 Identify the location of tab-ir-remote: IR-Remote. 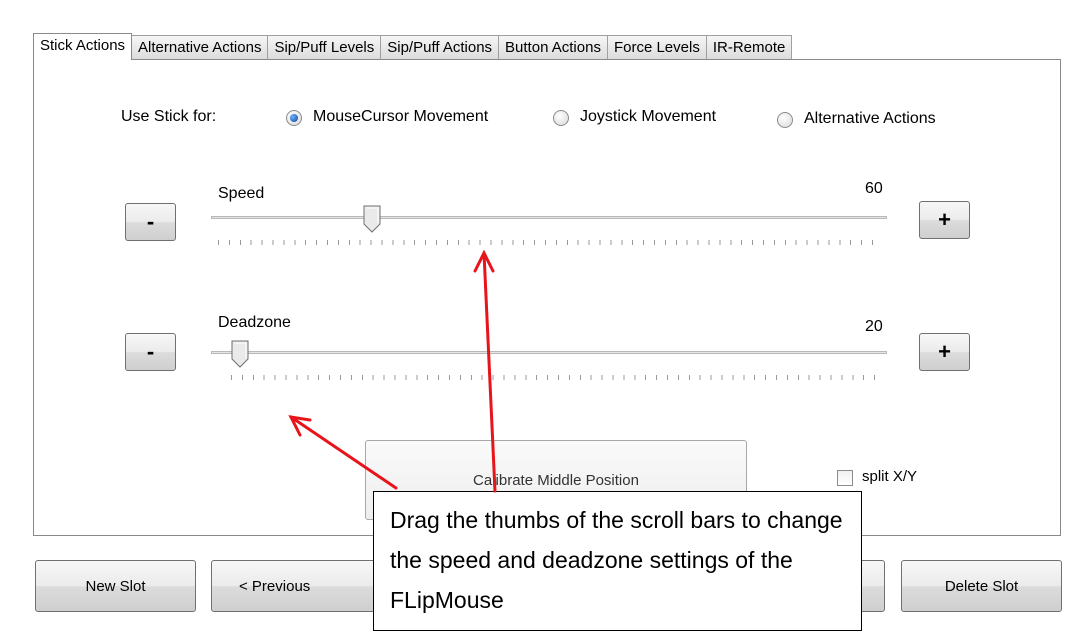
(749, 47).